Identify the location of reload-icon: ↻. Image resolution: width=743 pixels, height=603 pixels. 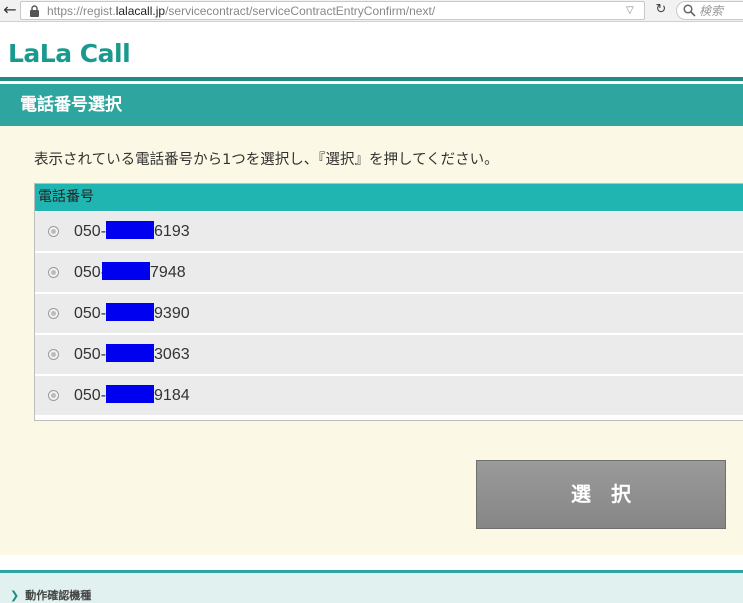
(661, 10).